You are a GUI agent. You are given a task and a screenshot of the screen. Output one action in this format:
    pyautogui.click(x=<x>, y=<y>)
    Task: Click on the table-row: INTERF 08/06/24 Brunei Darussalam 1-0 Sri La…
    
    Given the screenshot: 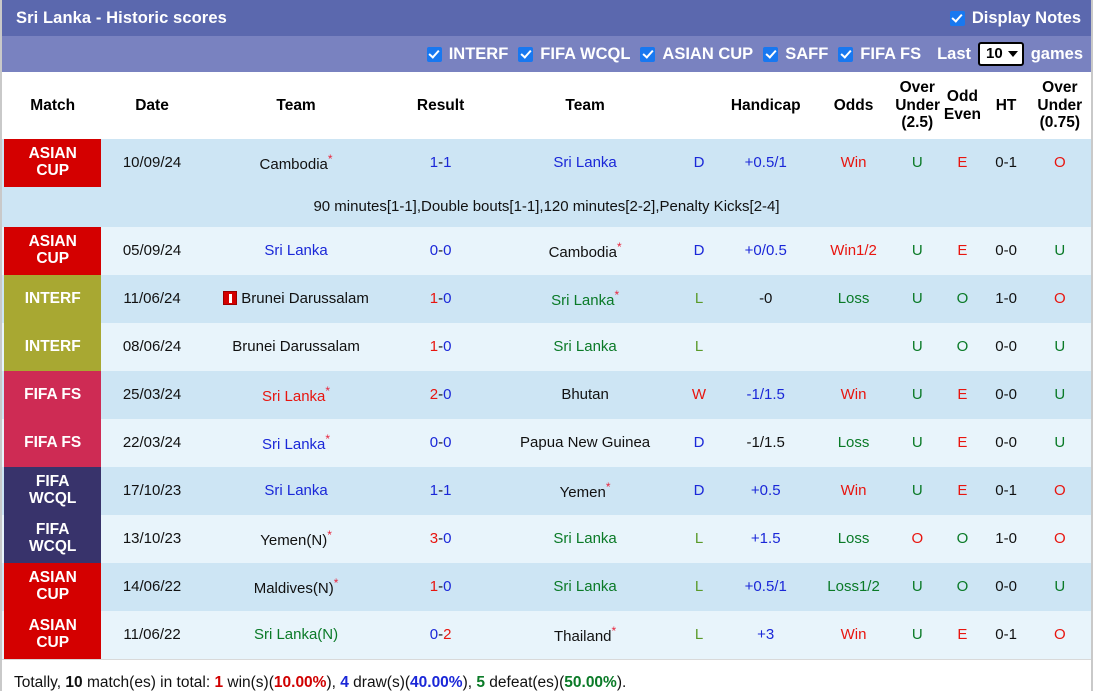 What is the action you would take?
    pyautogui.click(x=546, y=347)
    